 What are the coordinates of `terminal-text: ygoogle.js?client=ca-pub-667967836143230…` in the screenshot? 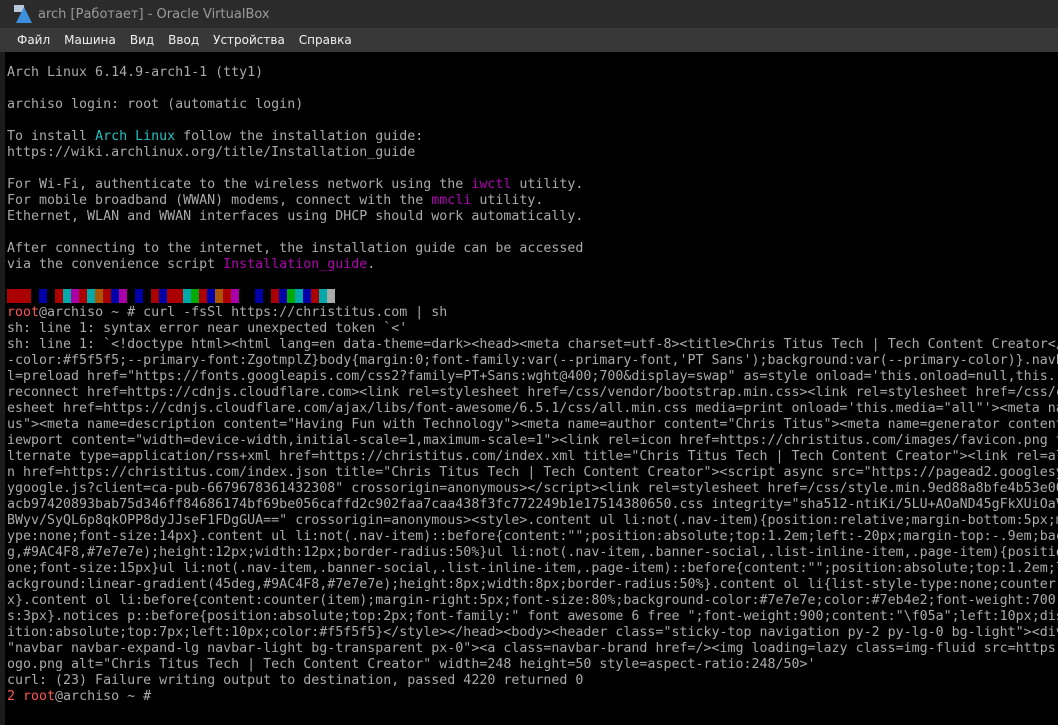 It's located at (532, 488).